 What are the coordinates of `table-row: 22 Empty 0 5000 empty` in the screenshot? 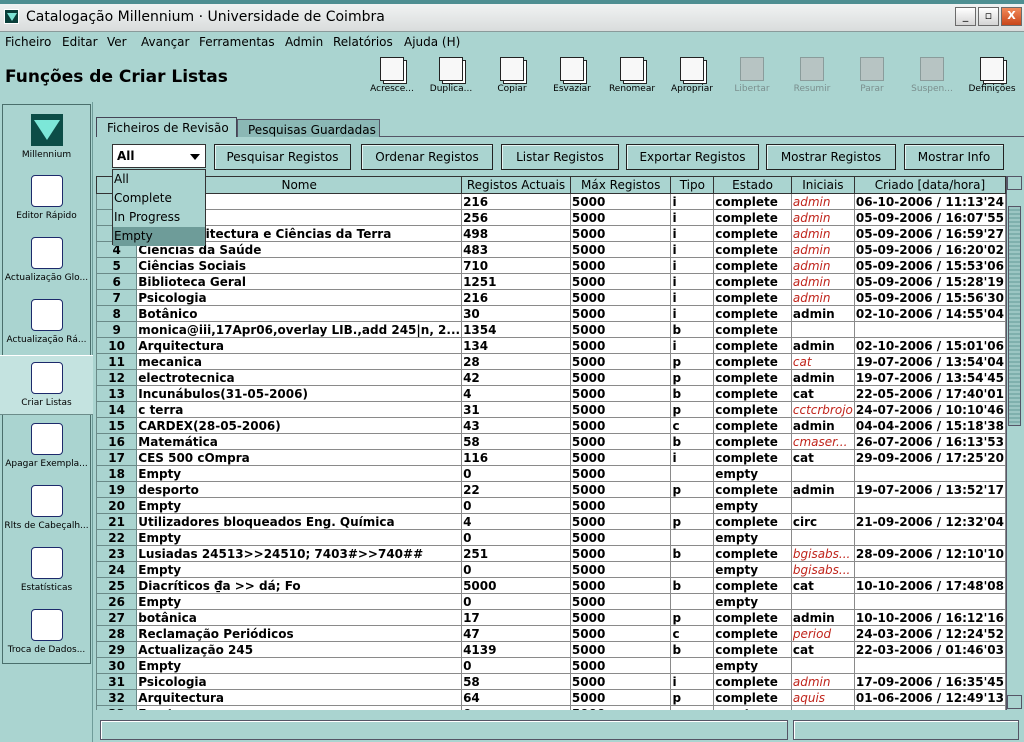 It's located at (551, 537).